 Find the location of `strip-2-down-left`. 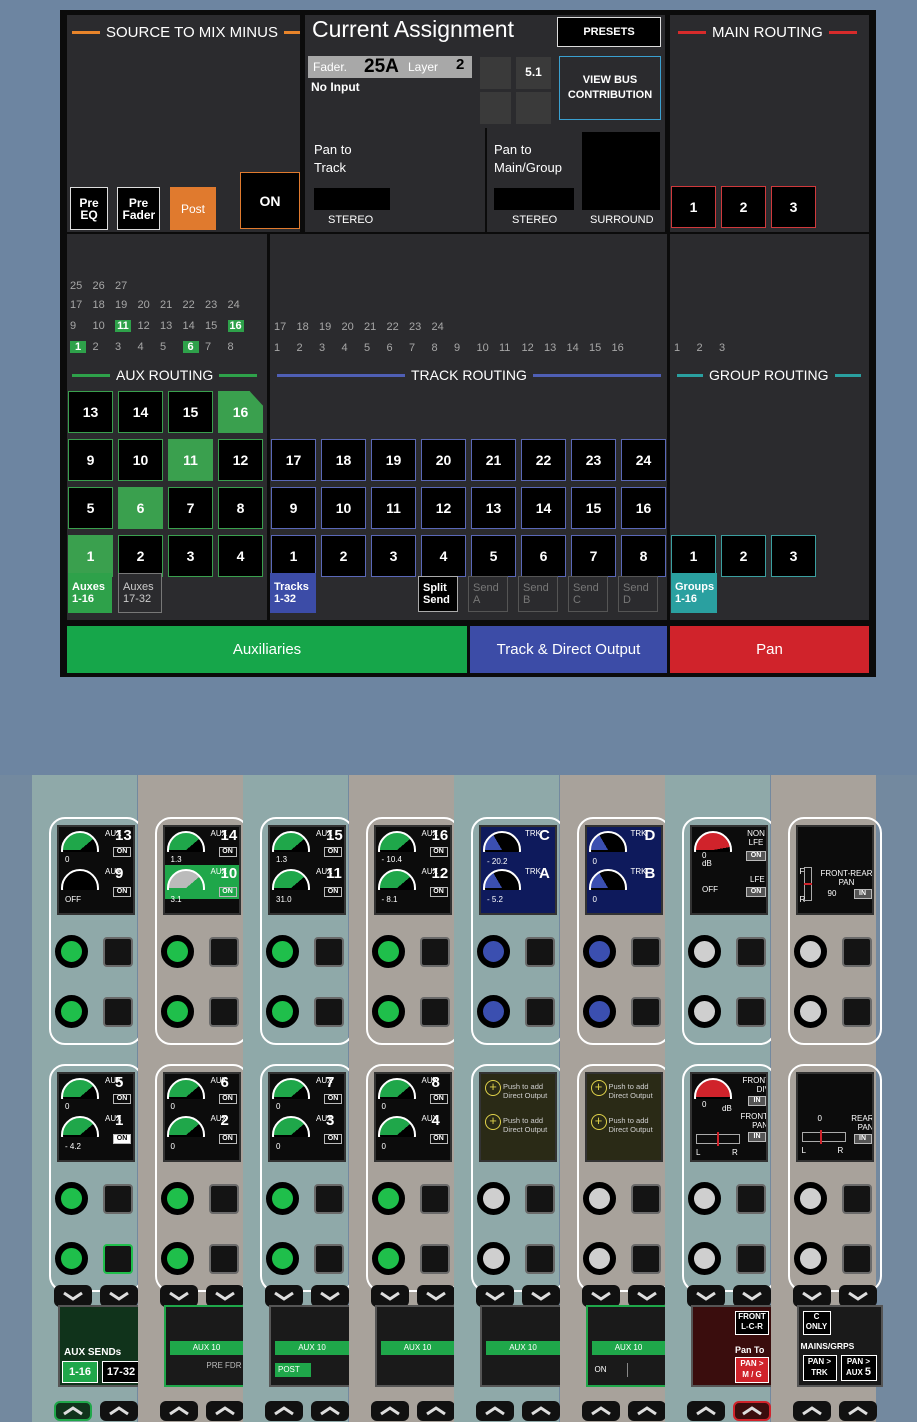

strip-2-down-left is located at coordinates (178, 1296).